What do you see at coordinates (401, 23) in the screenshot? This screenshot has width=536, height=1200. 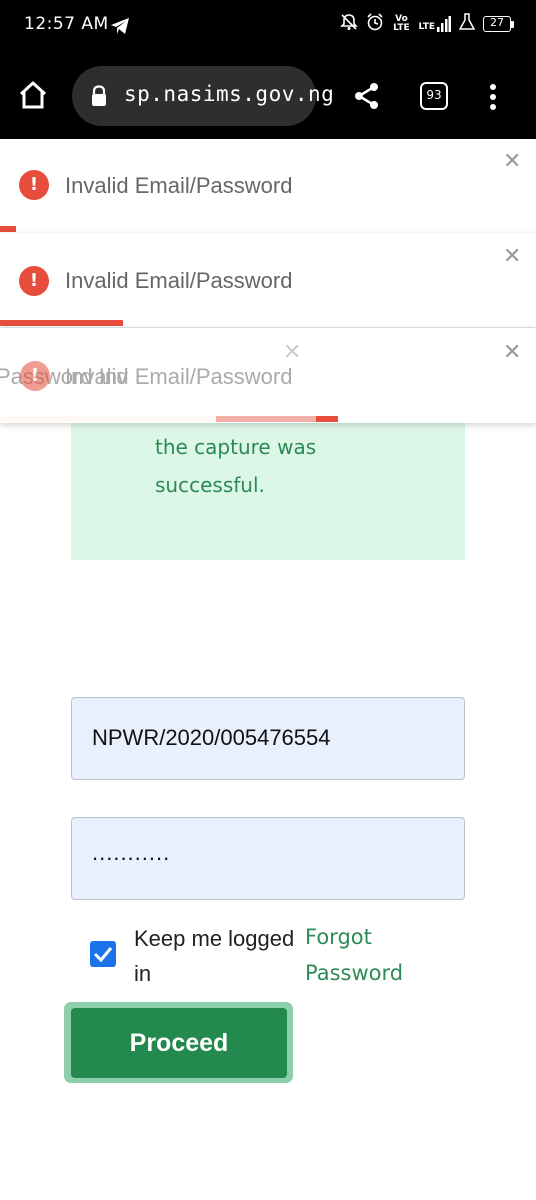 I see `volte-label: Vo LTE` at bounding box center [401, 23].